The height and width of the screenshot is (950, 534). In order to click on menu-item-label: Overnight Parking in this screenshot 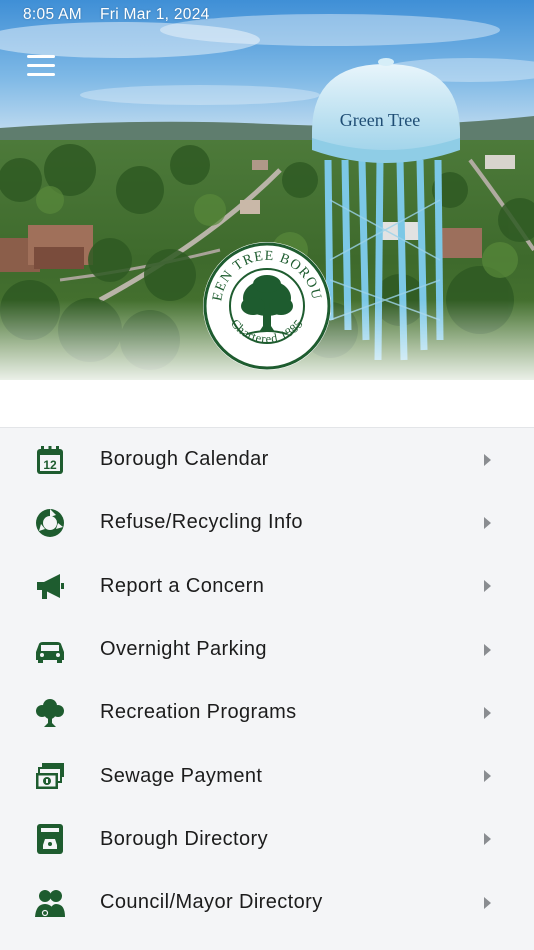, I will do `click(183, 649)`.